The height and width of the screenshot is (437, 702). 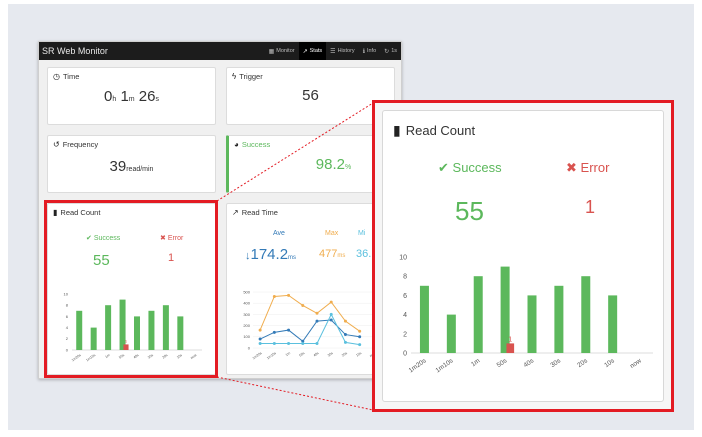 What do you see at coordinates (75, 51) in the screenshot?
I see `app-title: SR Web Monitor` at bounding box center [75, 51].